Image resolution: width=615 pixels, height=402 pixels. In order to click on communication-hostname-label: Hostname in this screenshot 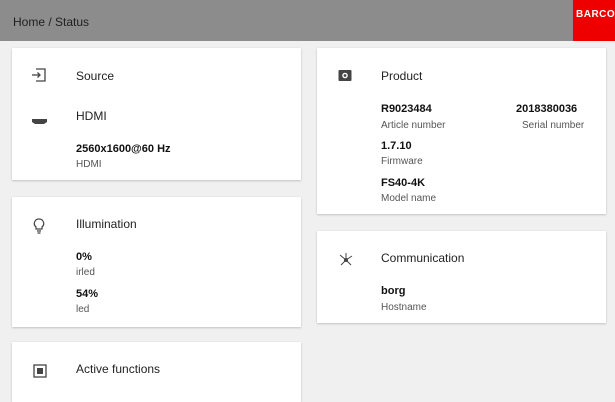, I will do `click(404, 307)`.